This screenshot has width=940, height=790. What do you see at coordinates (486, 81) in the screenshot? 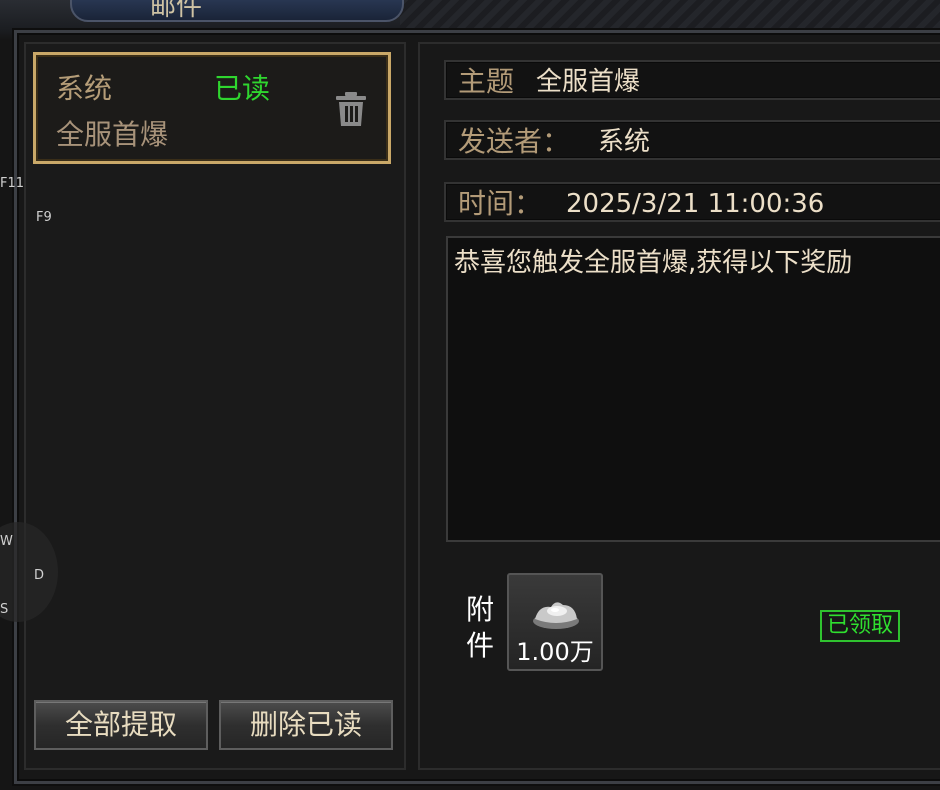
I see `subject-label: 主题` at bounding box center [486, 81].